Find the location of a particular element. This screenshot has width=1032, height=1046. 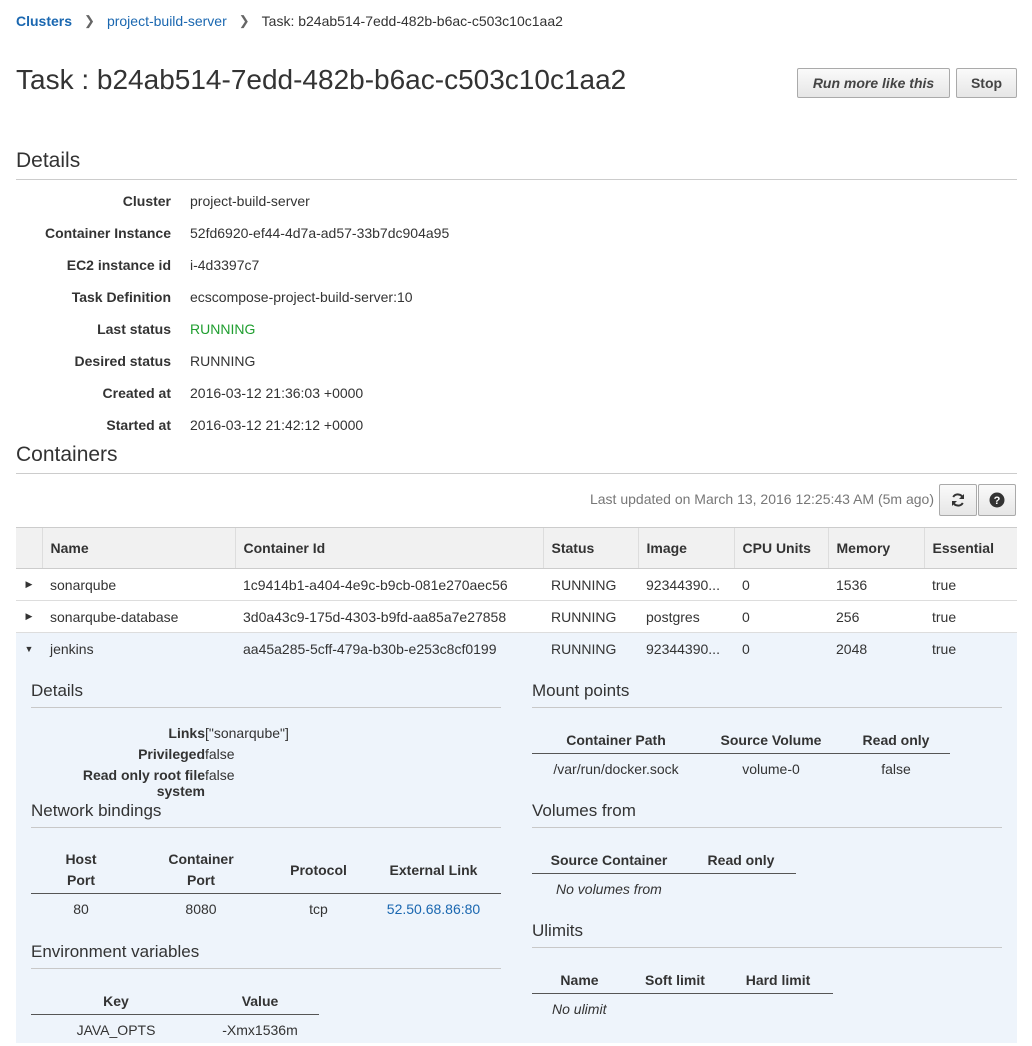

last-status-label: Last status is located at coordinates (134, 329).